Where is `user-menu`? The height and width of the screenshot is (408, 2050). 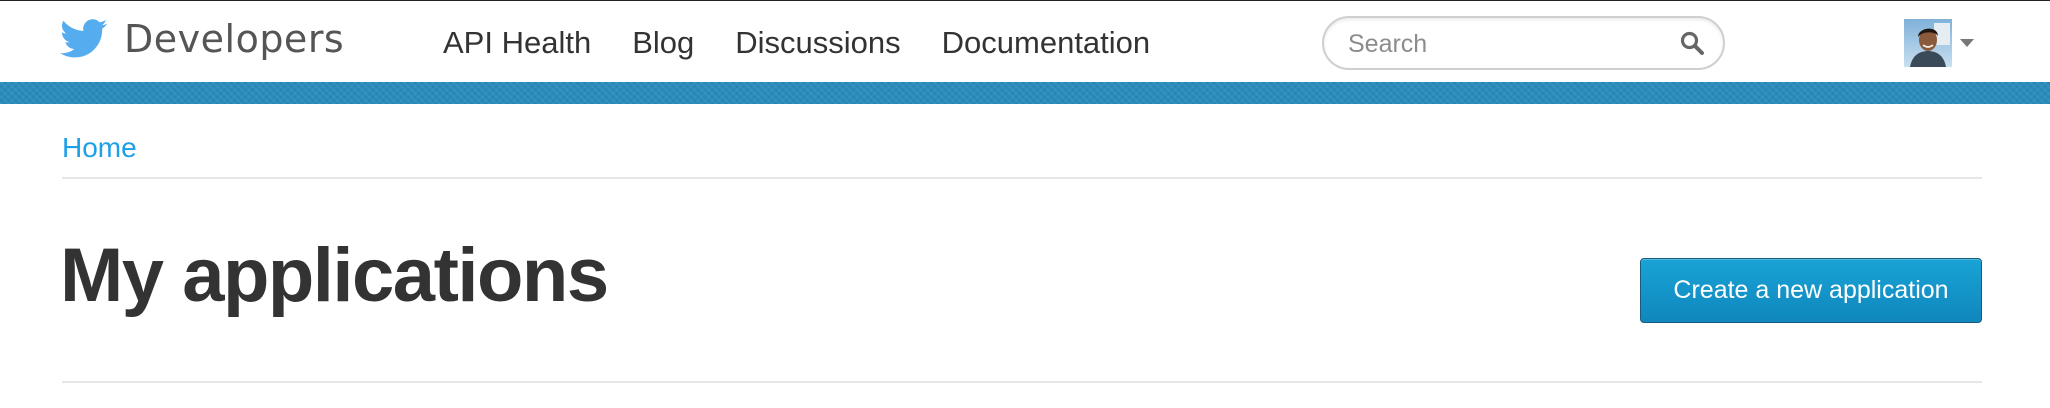 user-menu is located at coordinates (1939, 43).